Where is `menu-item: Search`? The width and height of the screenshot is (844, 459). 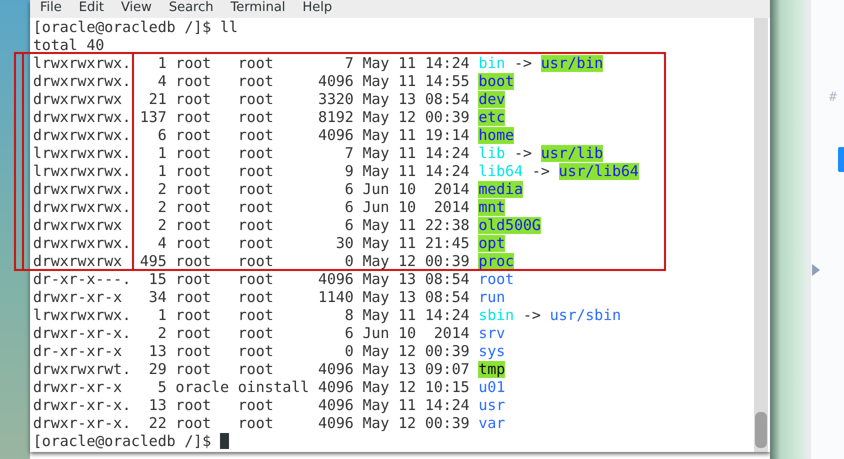 menu-item: Search is located at coordinates (195, 9).